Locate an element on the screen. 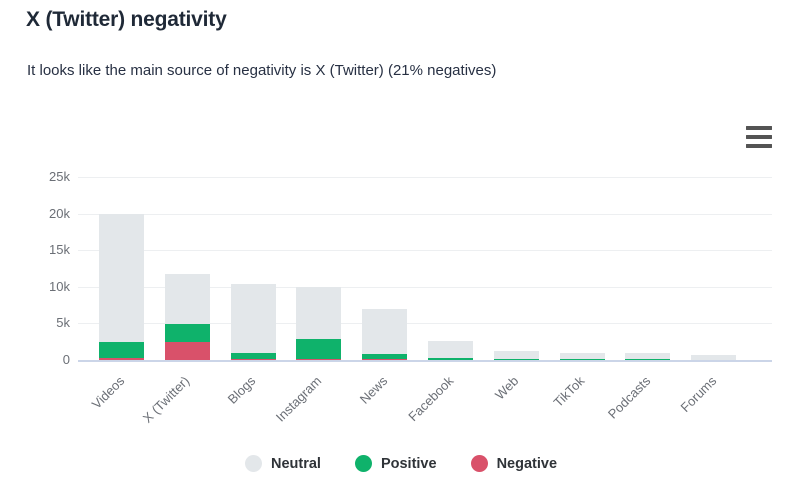  legend-item-negative: Negative is located at coordinates (514, 463).